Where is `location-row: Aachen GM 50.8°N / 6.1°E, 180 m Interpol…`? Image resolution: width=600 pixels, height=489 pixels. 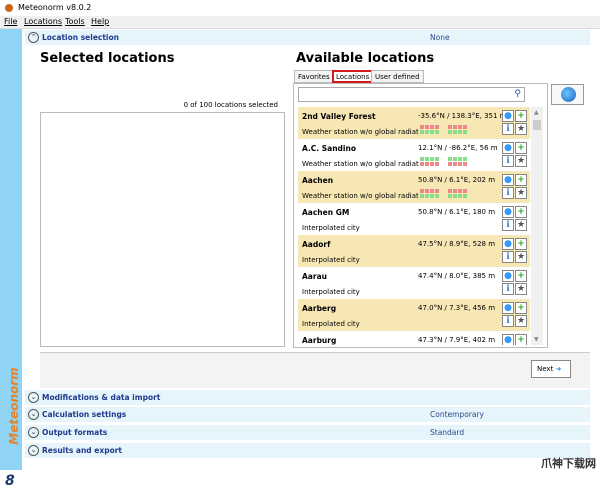
location-row: Aachen GM 50.8°N / 6.1°E, 180 m Interpol… is located at coordinates (414, 219).